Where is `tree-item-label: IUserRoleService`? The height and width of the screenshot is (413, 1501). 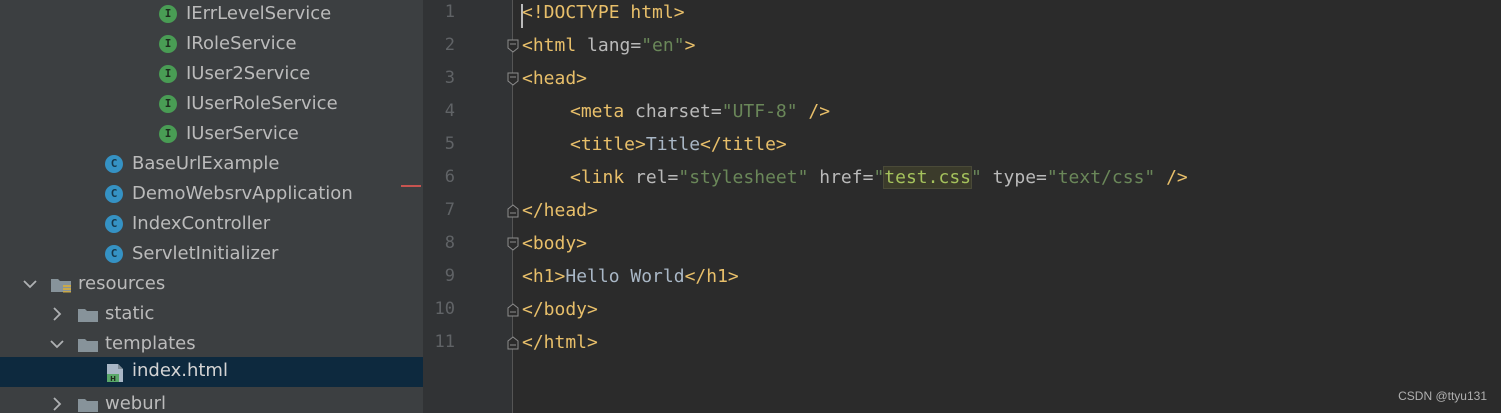 tree-item-label: IUserRoleService is located at coordinates (262, 103).